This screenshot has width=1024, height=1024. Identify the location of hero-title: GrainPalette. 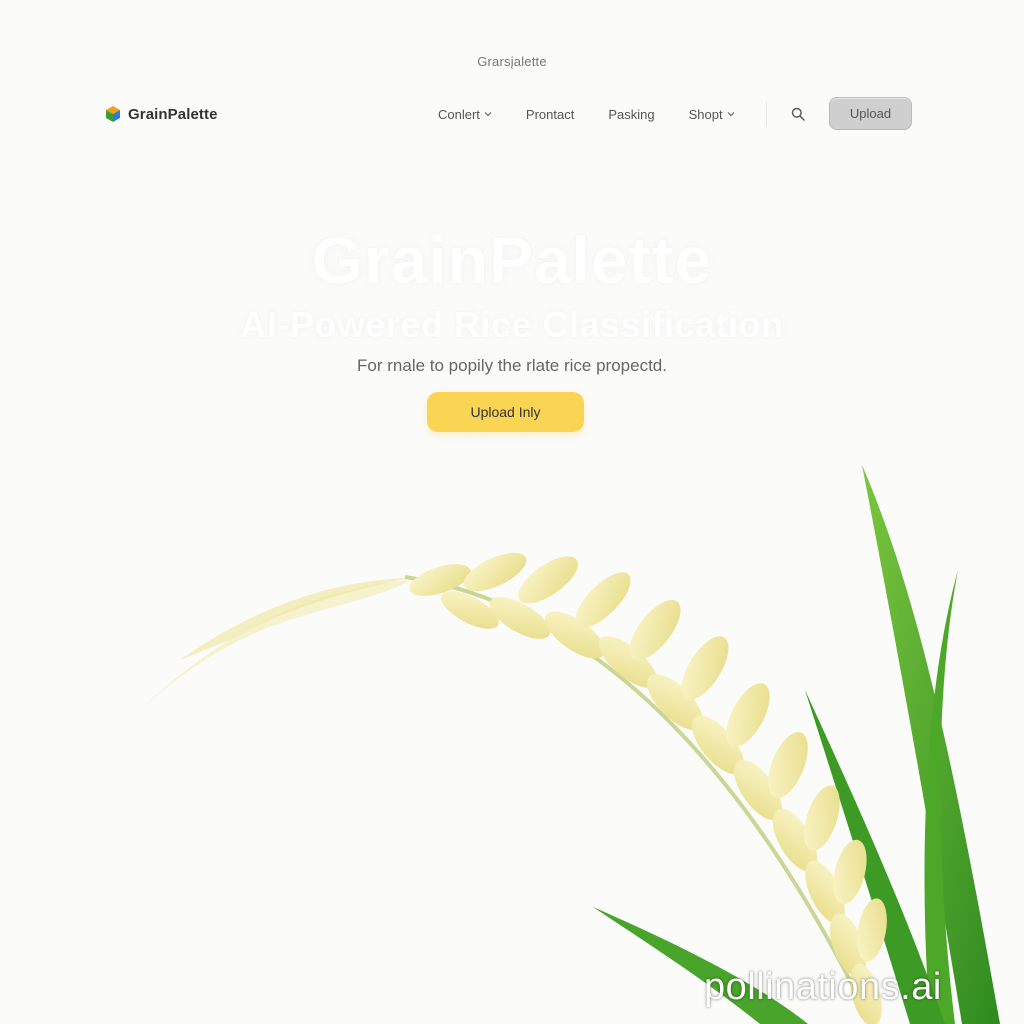
(512, 260).